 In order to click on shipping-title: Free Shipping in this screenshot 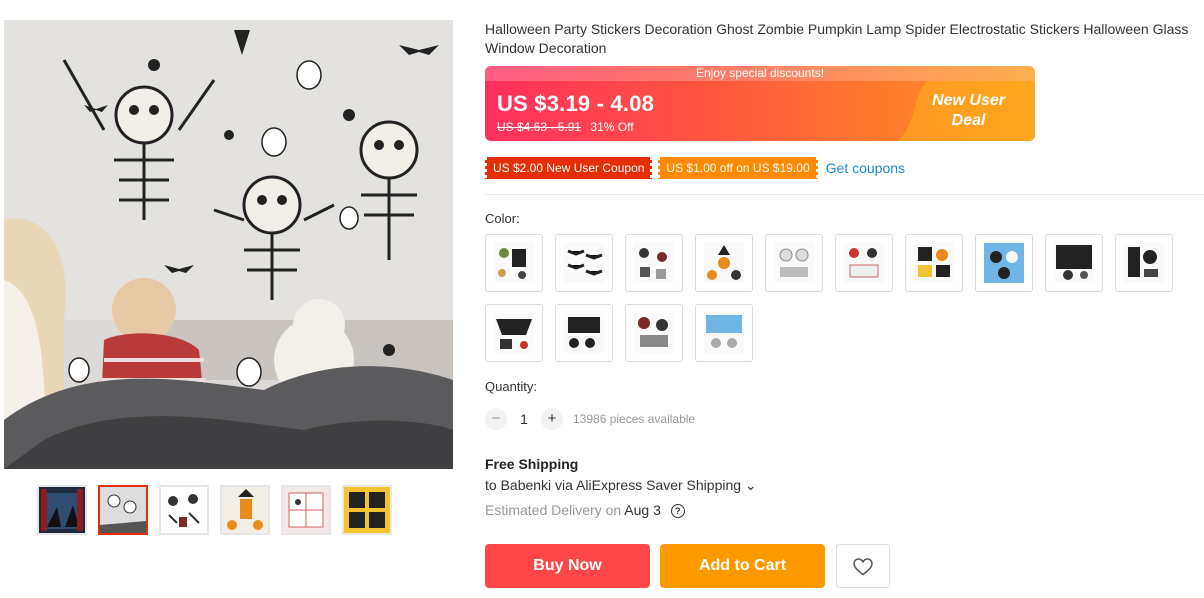, I will do `click(532, 464)`.